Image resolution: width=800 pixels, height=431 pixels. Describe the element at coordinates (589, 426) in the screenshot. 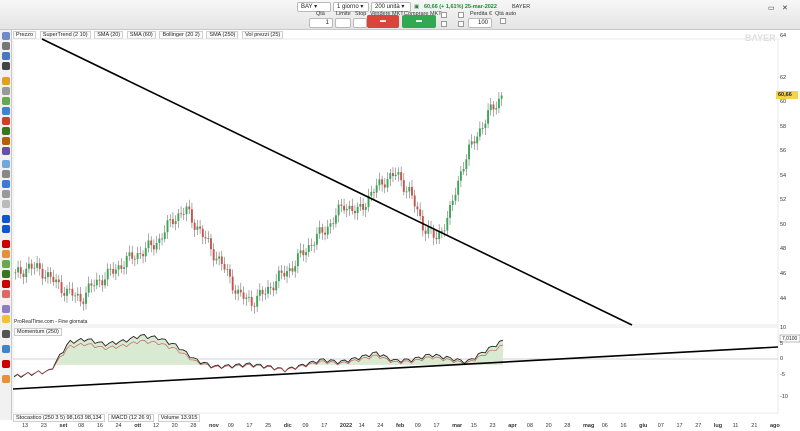

I see `time-axis-label: mag` at that location.